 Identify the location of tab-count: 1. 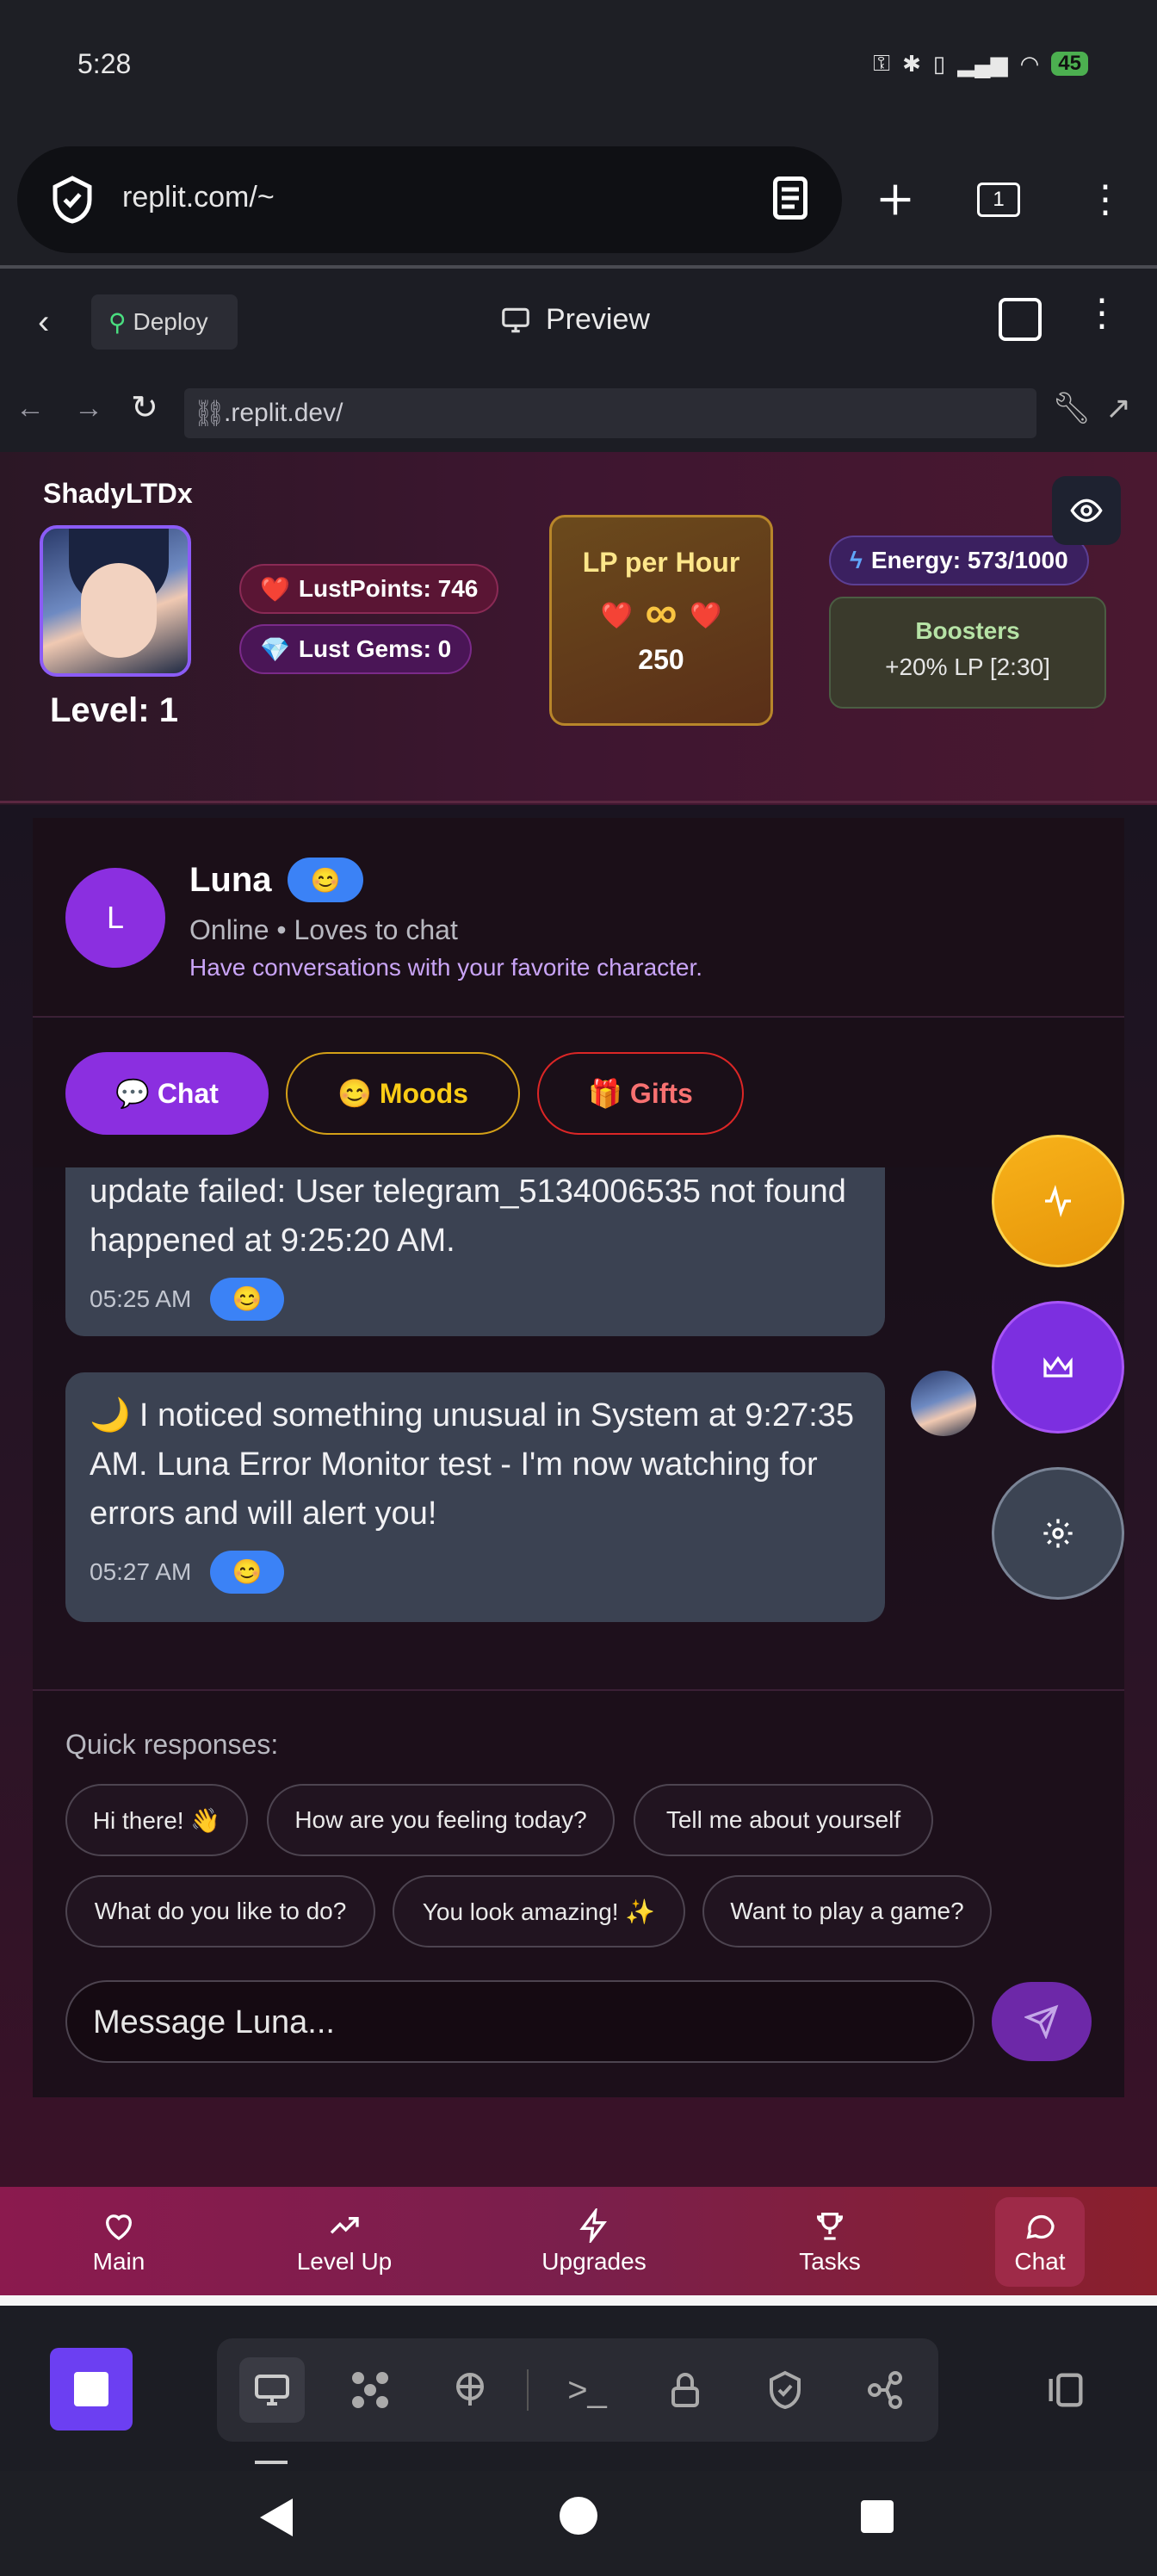
(999, 200).